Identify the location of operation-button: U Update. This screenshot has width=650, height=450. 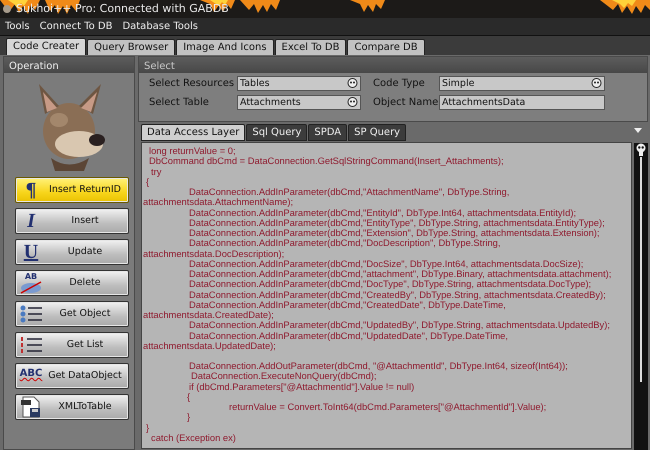
(72, 252).